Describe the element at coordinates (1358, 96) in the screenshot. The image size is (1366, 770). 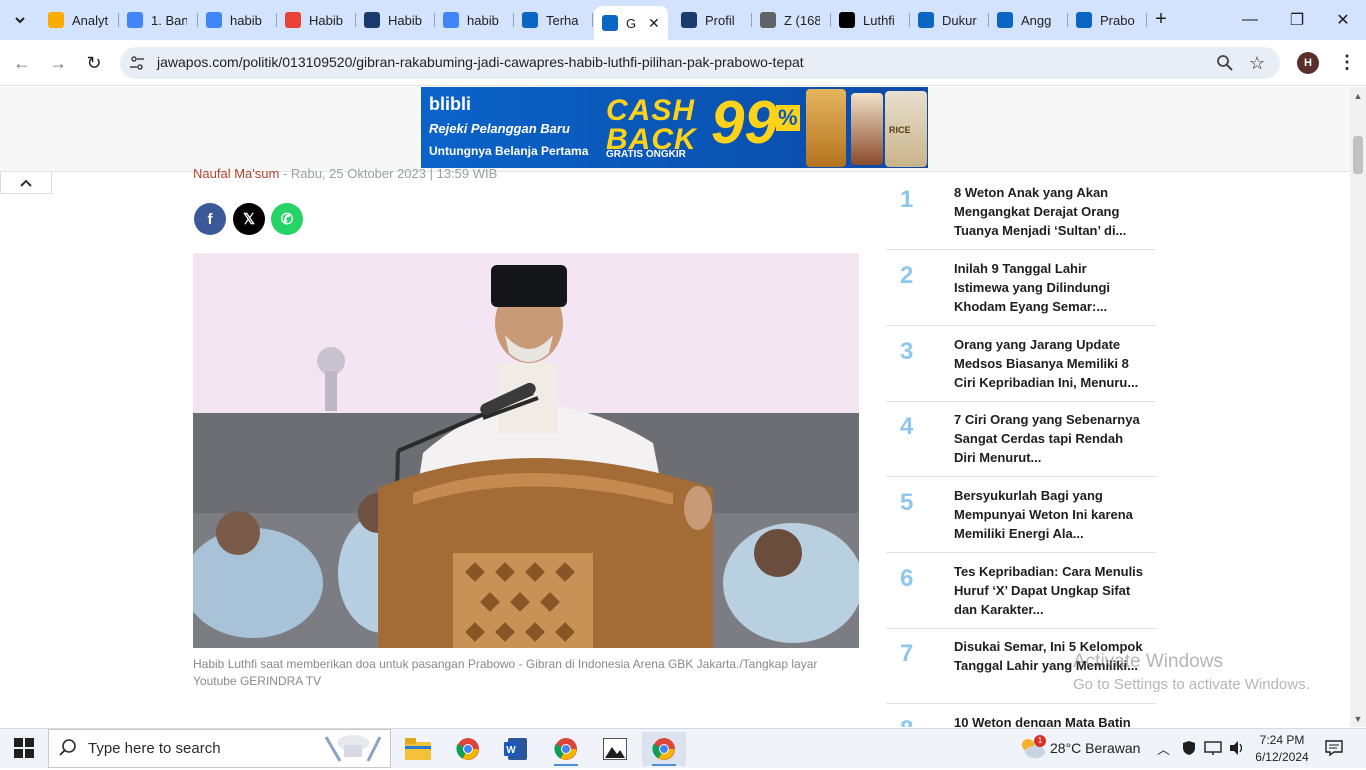
I see `scroll-up-arrow: ▲` at that location.